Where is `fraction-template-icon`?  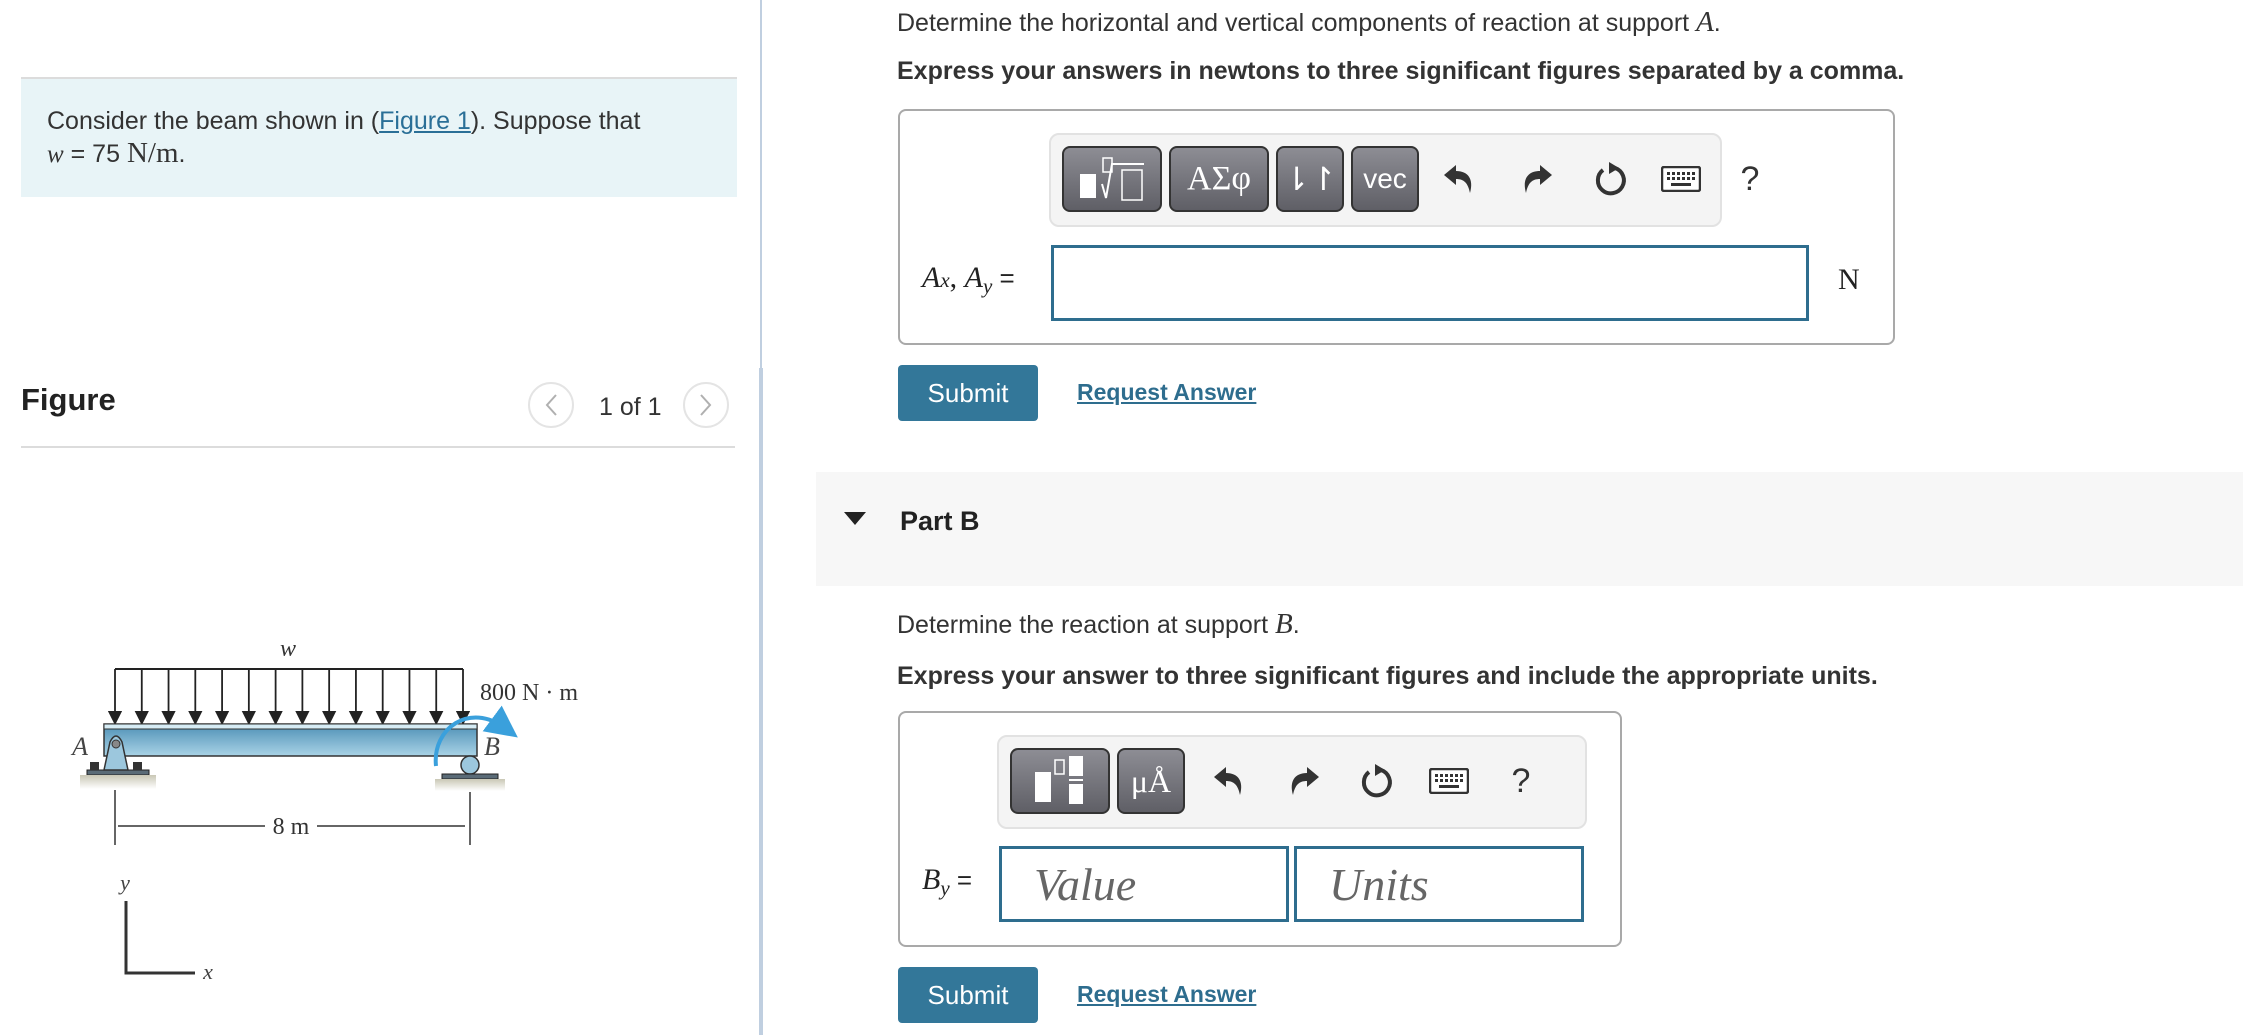 fraction-template-icon is located at coordinates (1059, 780).